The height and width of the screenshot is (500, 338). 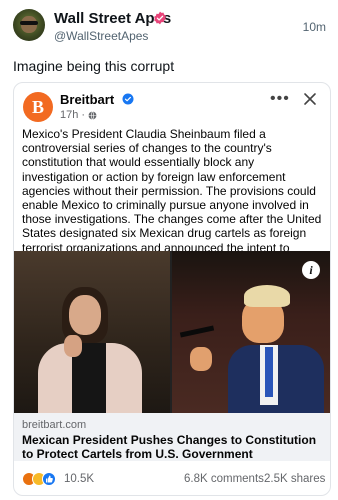 I want to click on embed-header: B Breitbart 17h · •••, so click(x=172, y=105).